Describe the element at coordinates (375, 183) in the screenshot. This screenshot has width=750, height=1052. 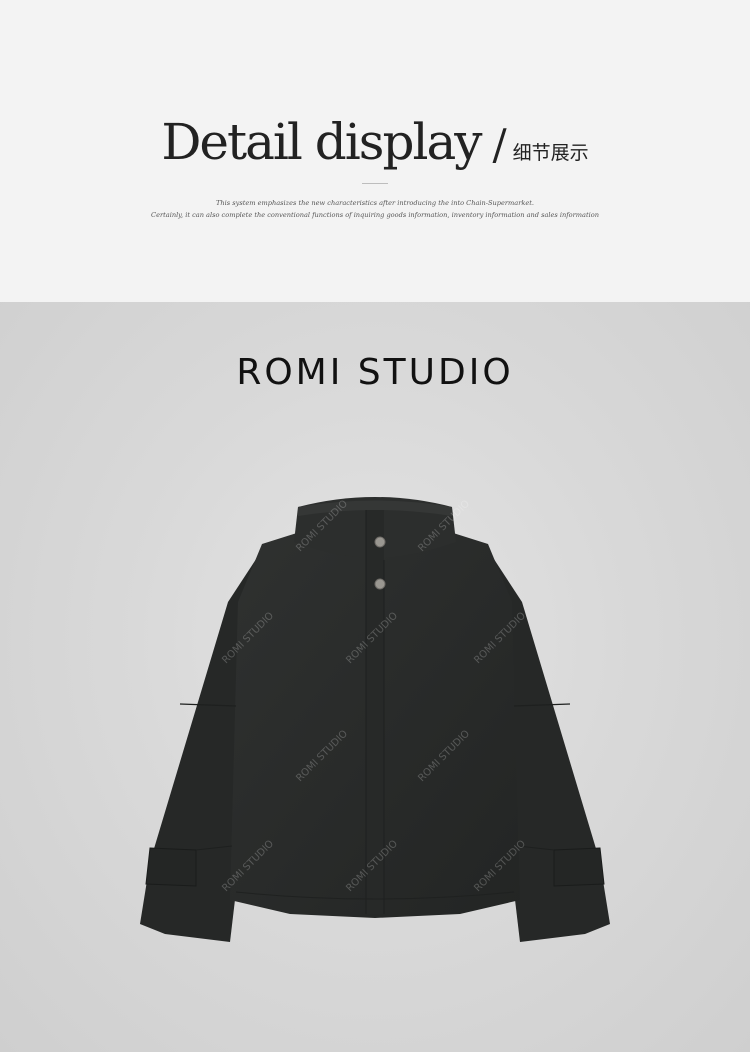
I see `title-divider` at that location.